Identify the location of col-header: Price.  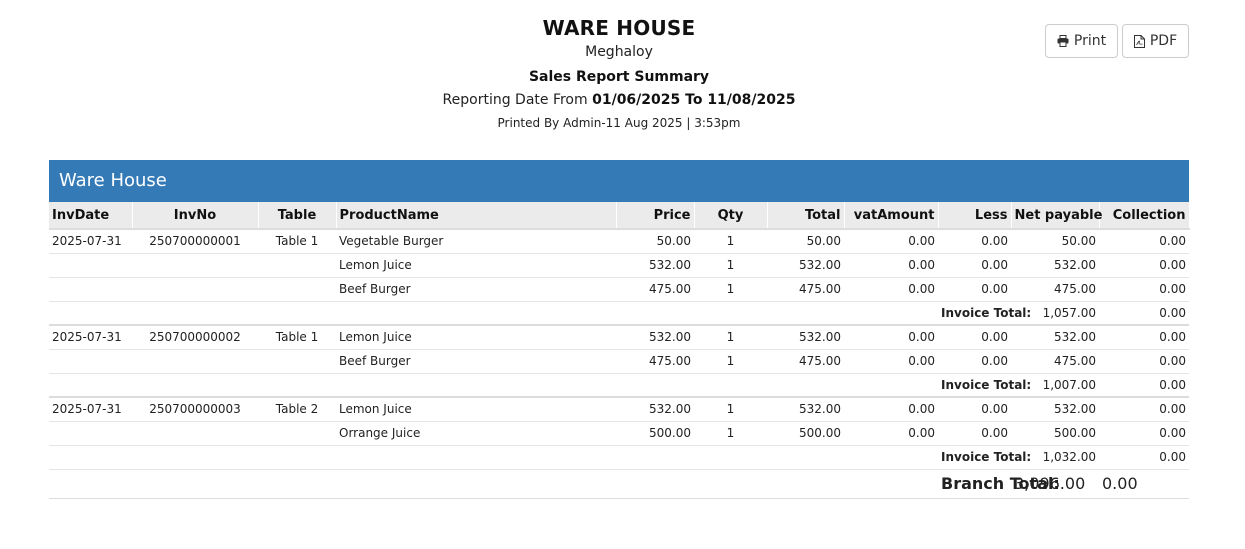
(655, 216).